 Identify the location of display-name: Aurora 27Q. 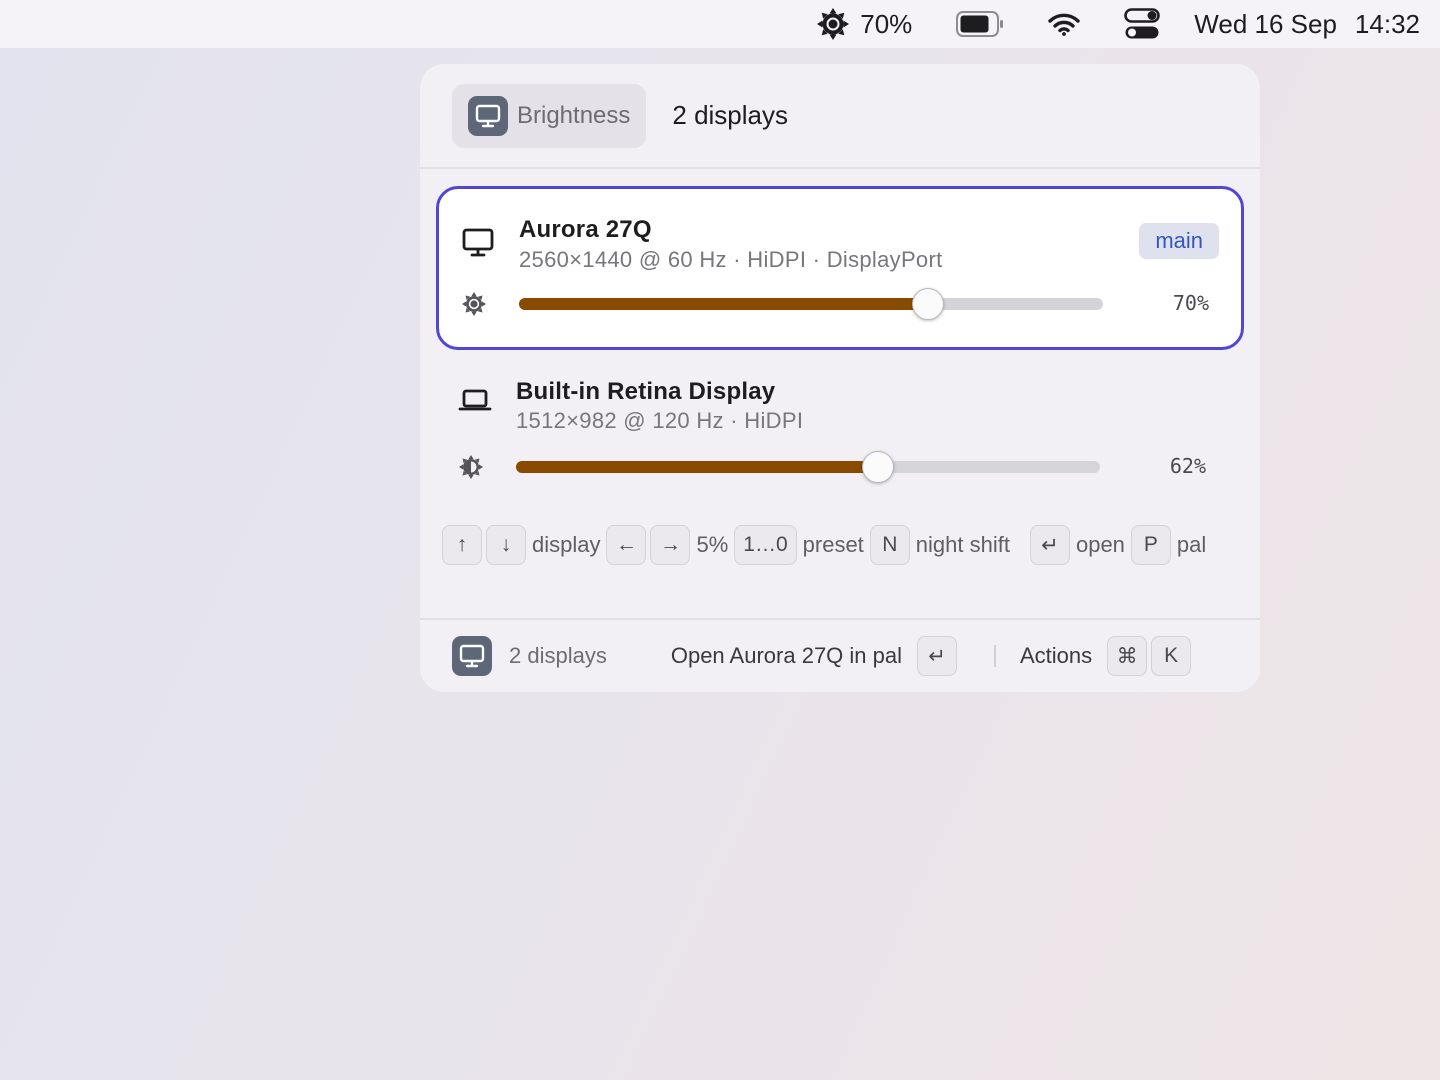
(585, 229).